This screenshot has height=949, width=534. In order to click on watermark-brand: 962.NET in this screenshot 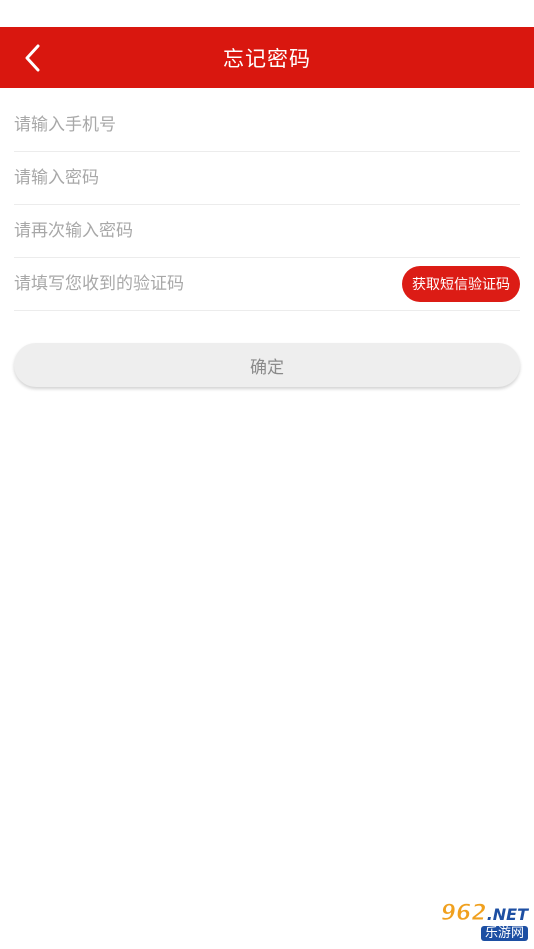, I will do `click(484, 913)`.